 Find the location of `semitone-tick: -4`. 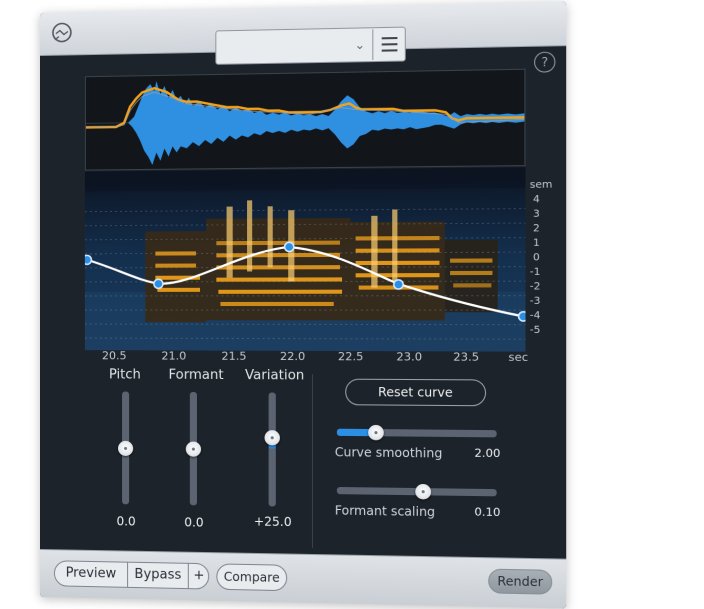

semitone-tick: -4 is located at coordinates (535, 315).